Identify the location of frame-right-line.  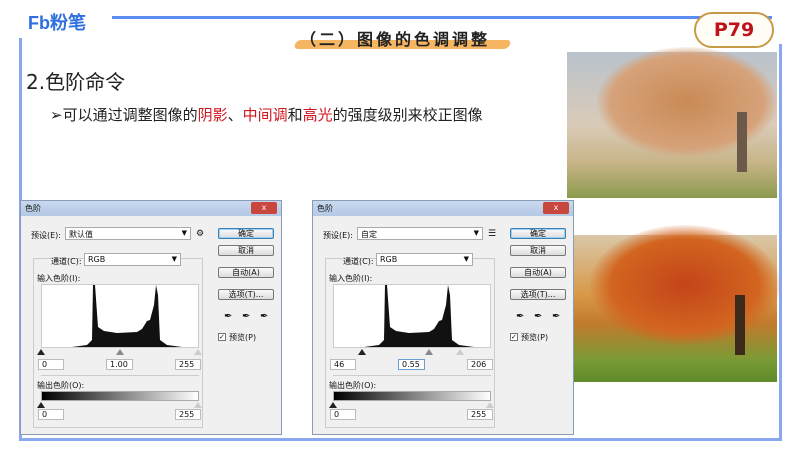
(780, 242).